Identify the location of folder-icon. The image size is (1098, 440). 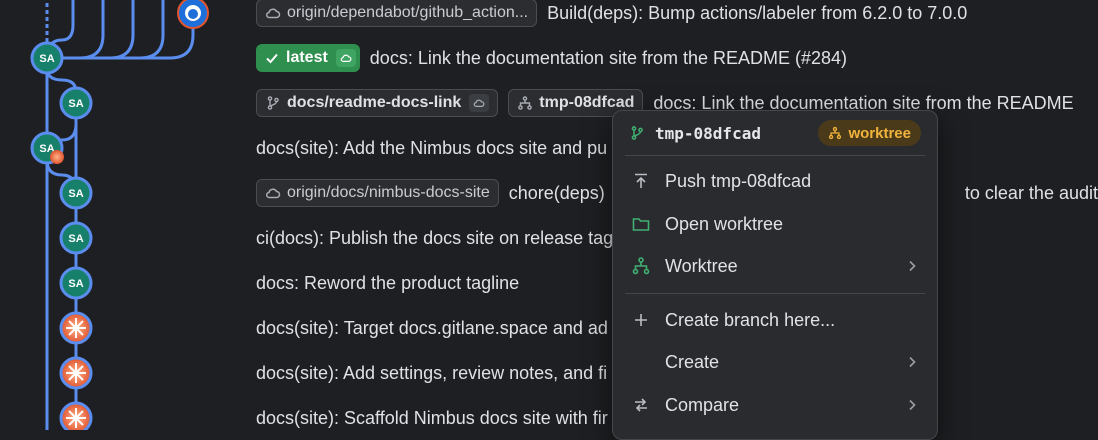
(641, 224).